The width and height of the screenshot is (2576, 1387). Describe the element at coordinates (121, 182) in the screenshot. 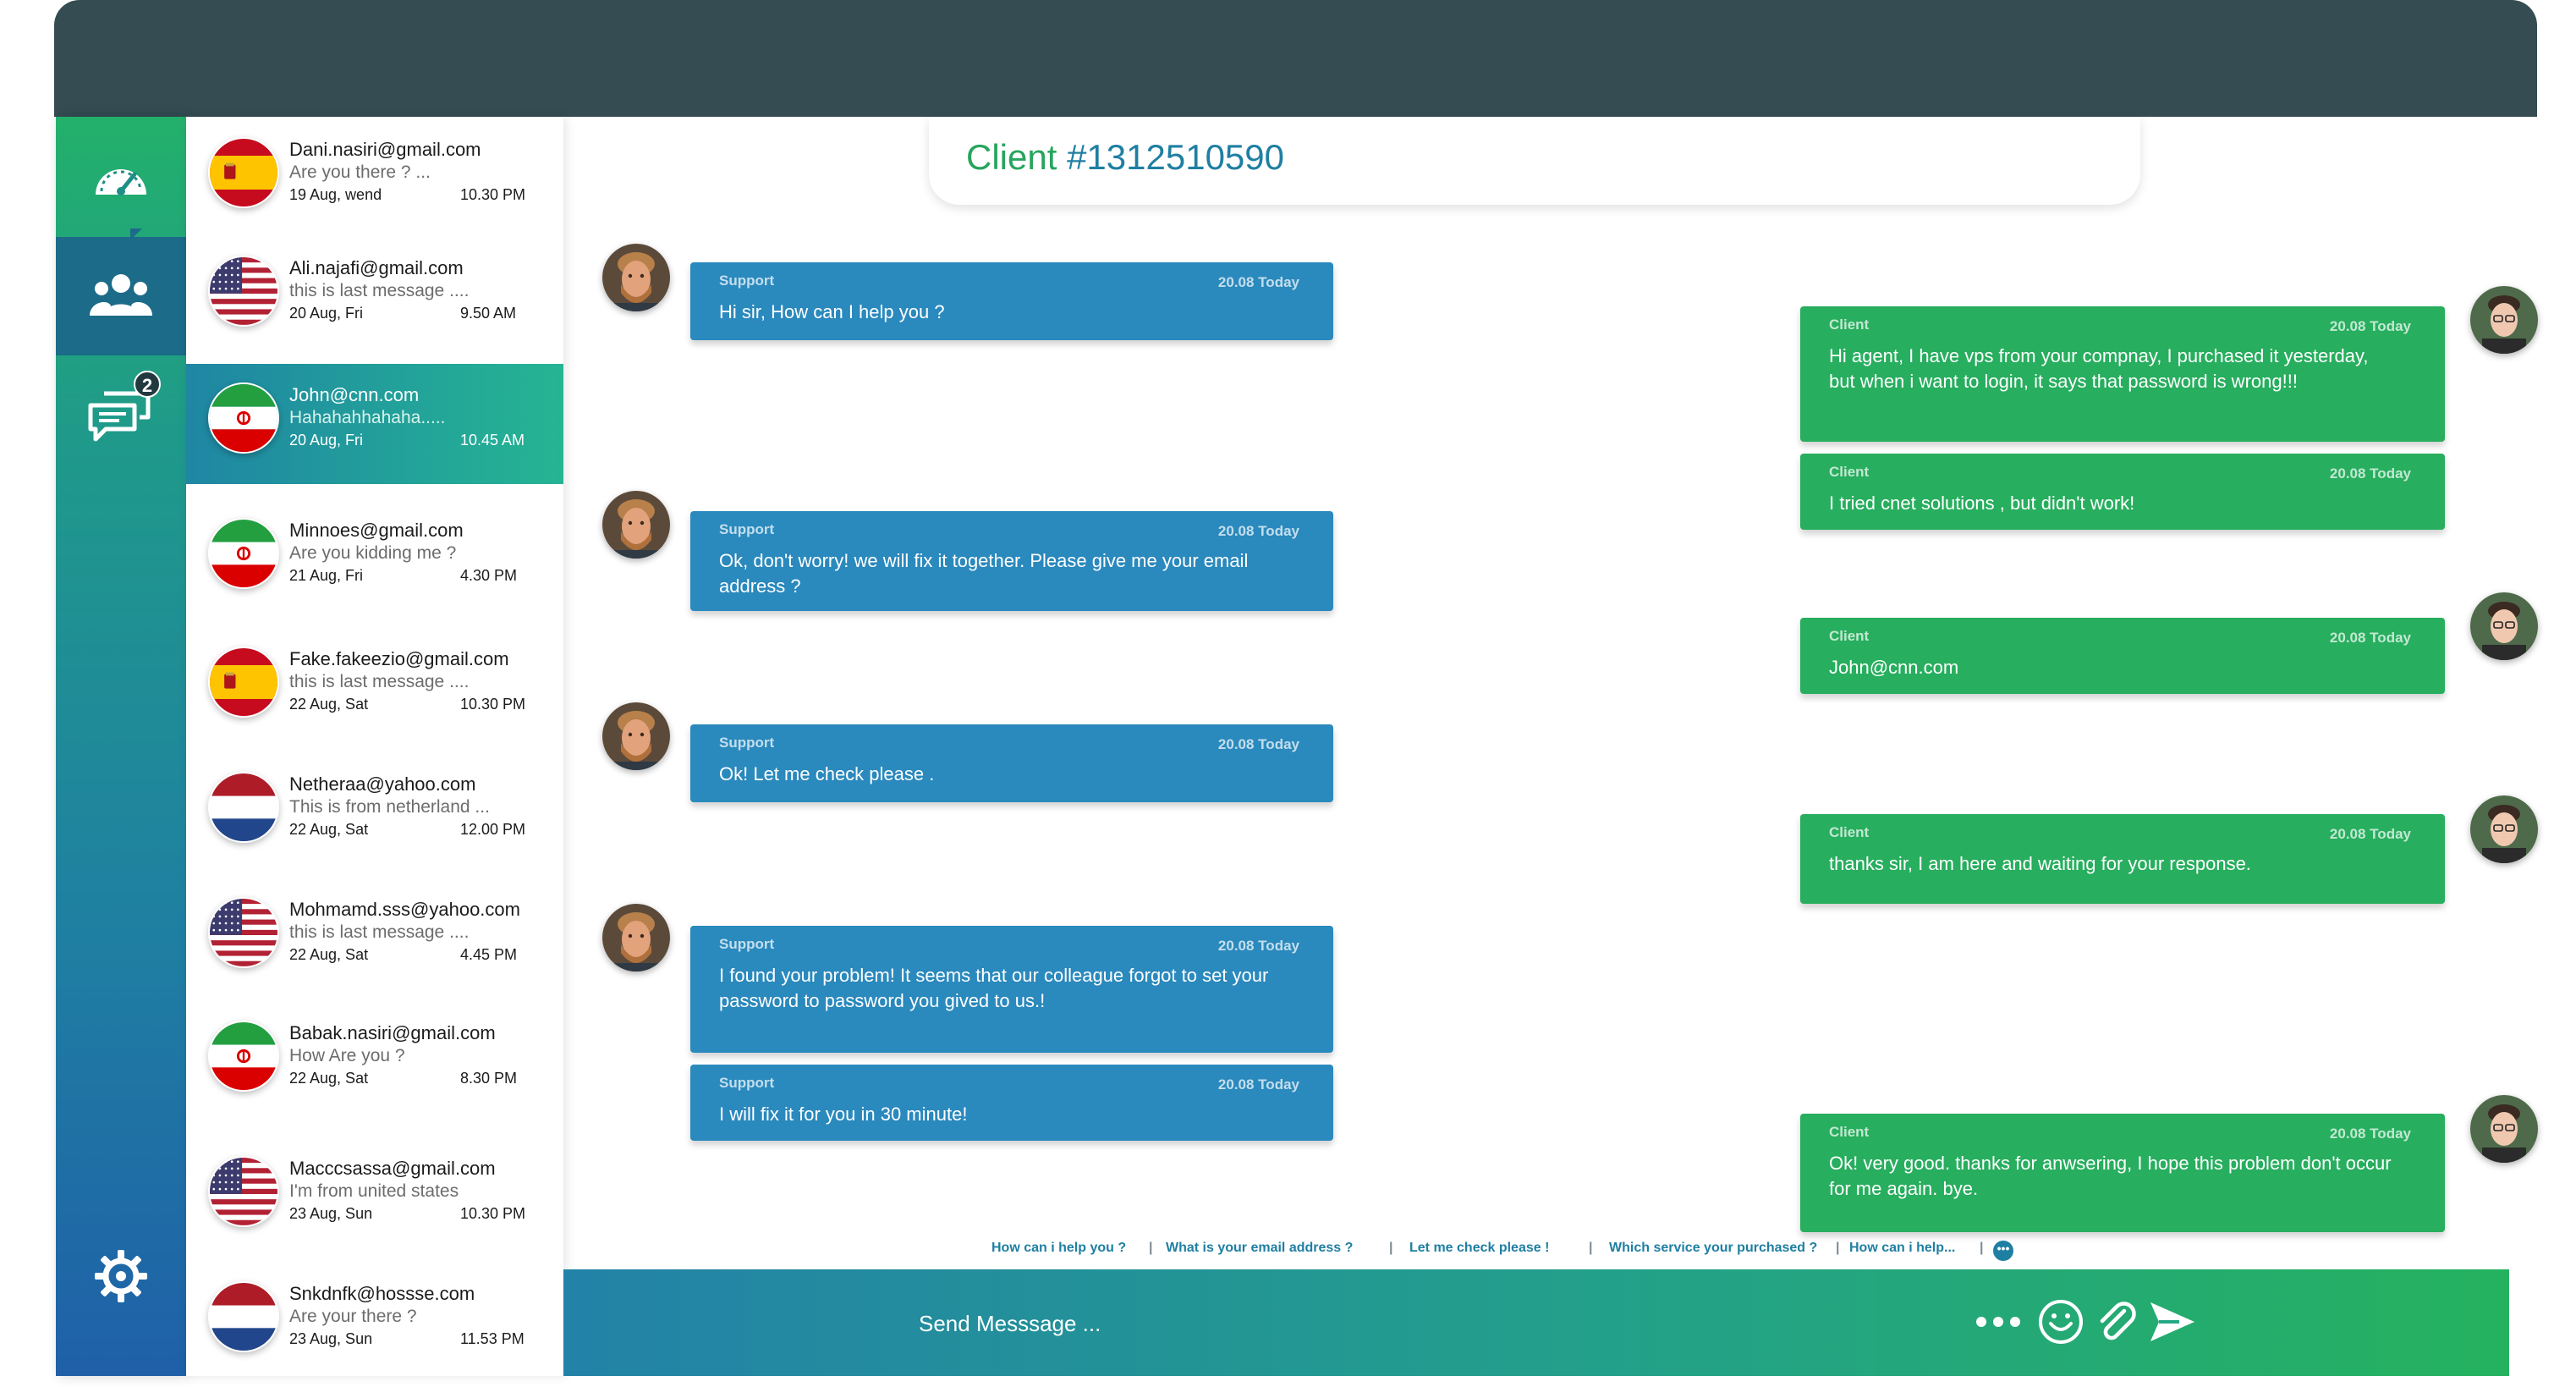

I see `dashboard-icon` at that location.